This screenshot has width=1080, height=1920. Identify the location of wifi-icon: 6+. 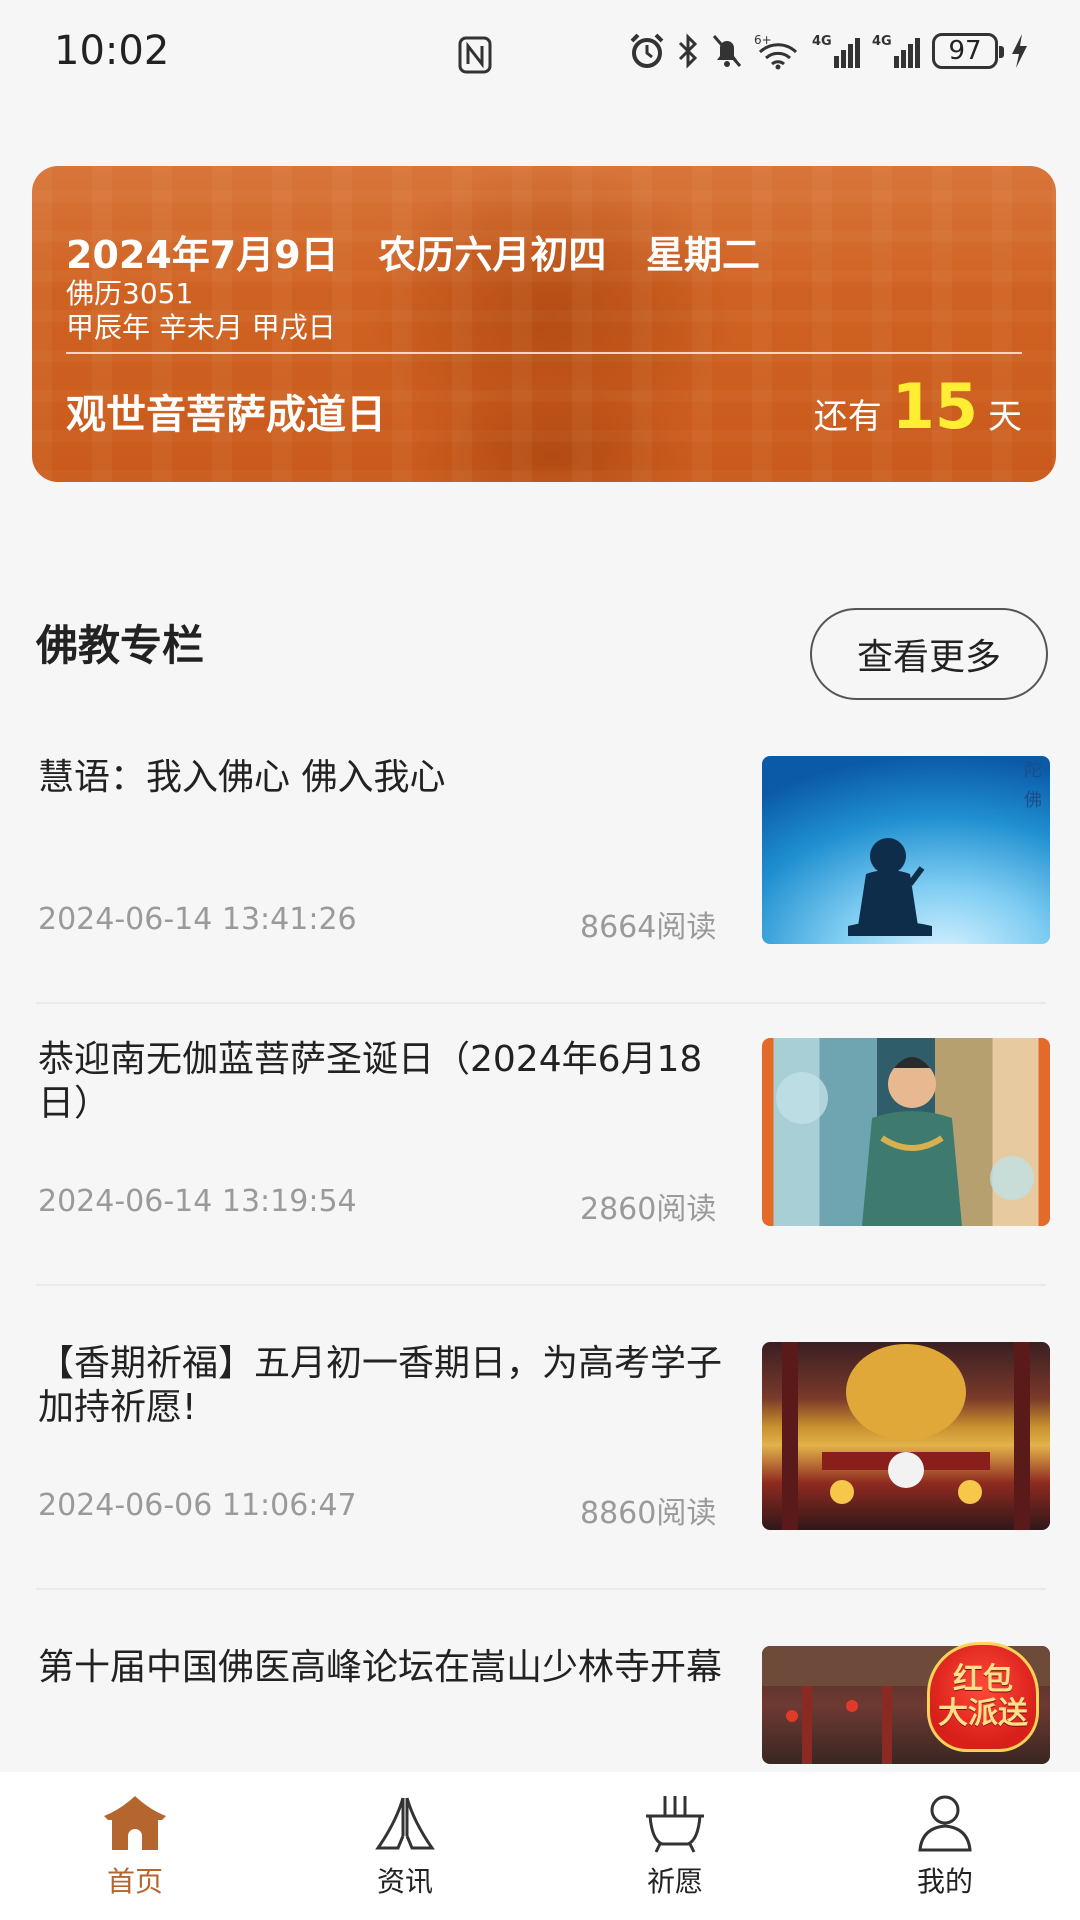
(776, 51).